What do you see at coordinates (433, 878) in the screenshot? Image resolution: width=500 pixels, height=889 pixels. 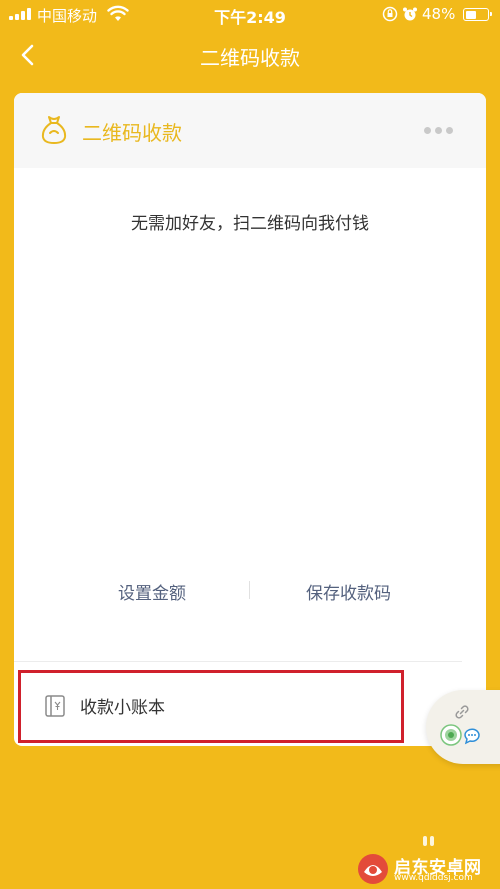 I see `watermark-url: www.qdlddsj.com` at bounding box center [433, 878].